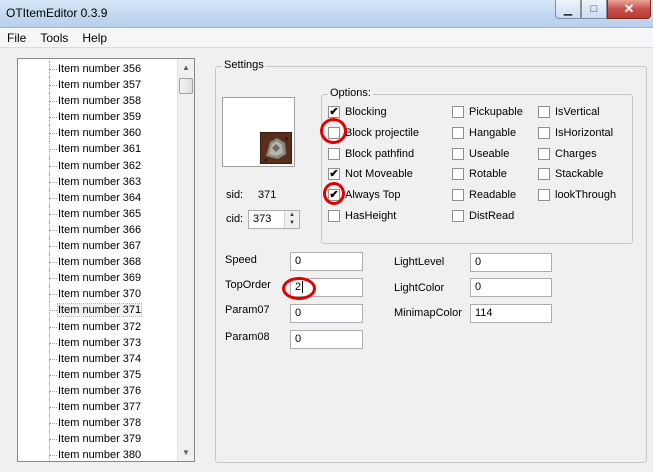 Image resolution: width=653 pixels, height=472 pixels. I want to click on cid-stepper: 373 ▲ ▼, so click(274, 219).